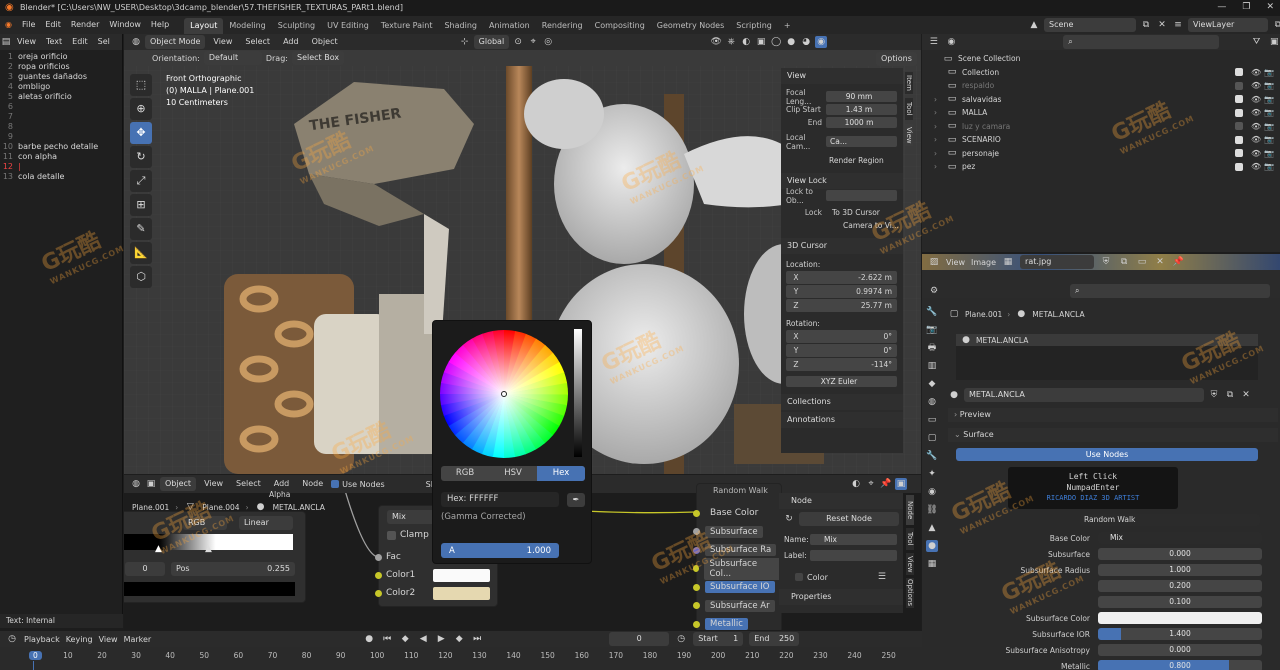 This screenshot has height=670, width=1280. Describe the element at coordinates (175, 42) in the screenshot. I see `mode-selector: Object Mode` at that location.